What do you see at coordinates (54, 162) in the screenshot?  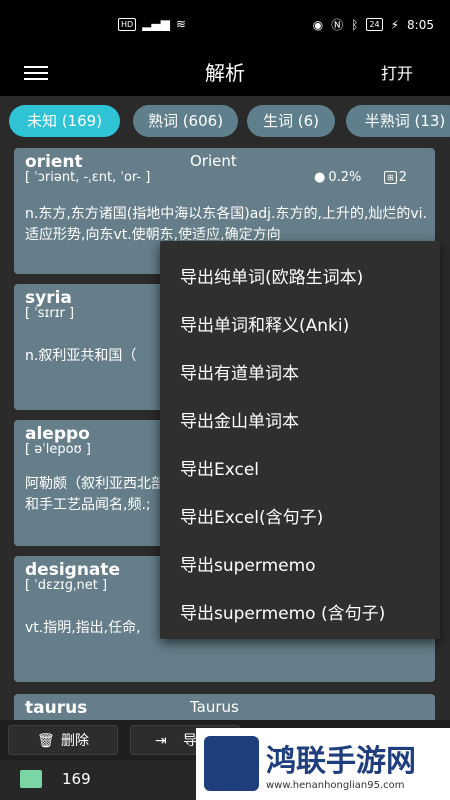 I see `word-text: orient` at bounding box center [54, 162].